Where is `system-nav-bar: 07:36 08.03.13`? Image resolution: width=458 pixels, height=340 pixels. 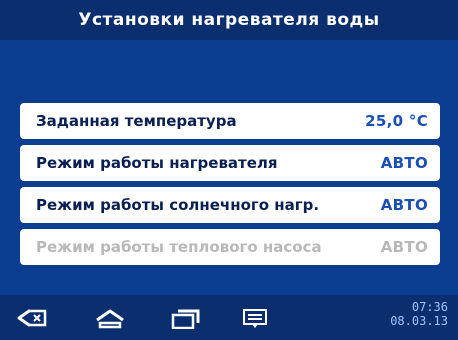
system-nav-bar: 07:36 08.03.13 is located at coordinates (229, 317).